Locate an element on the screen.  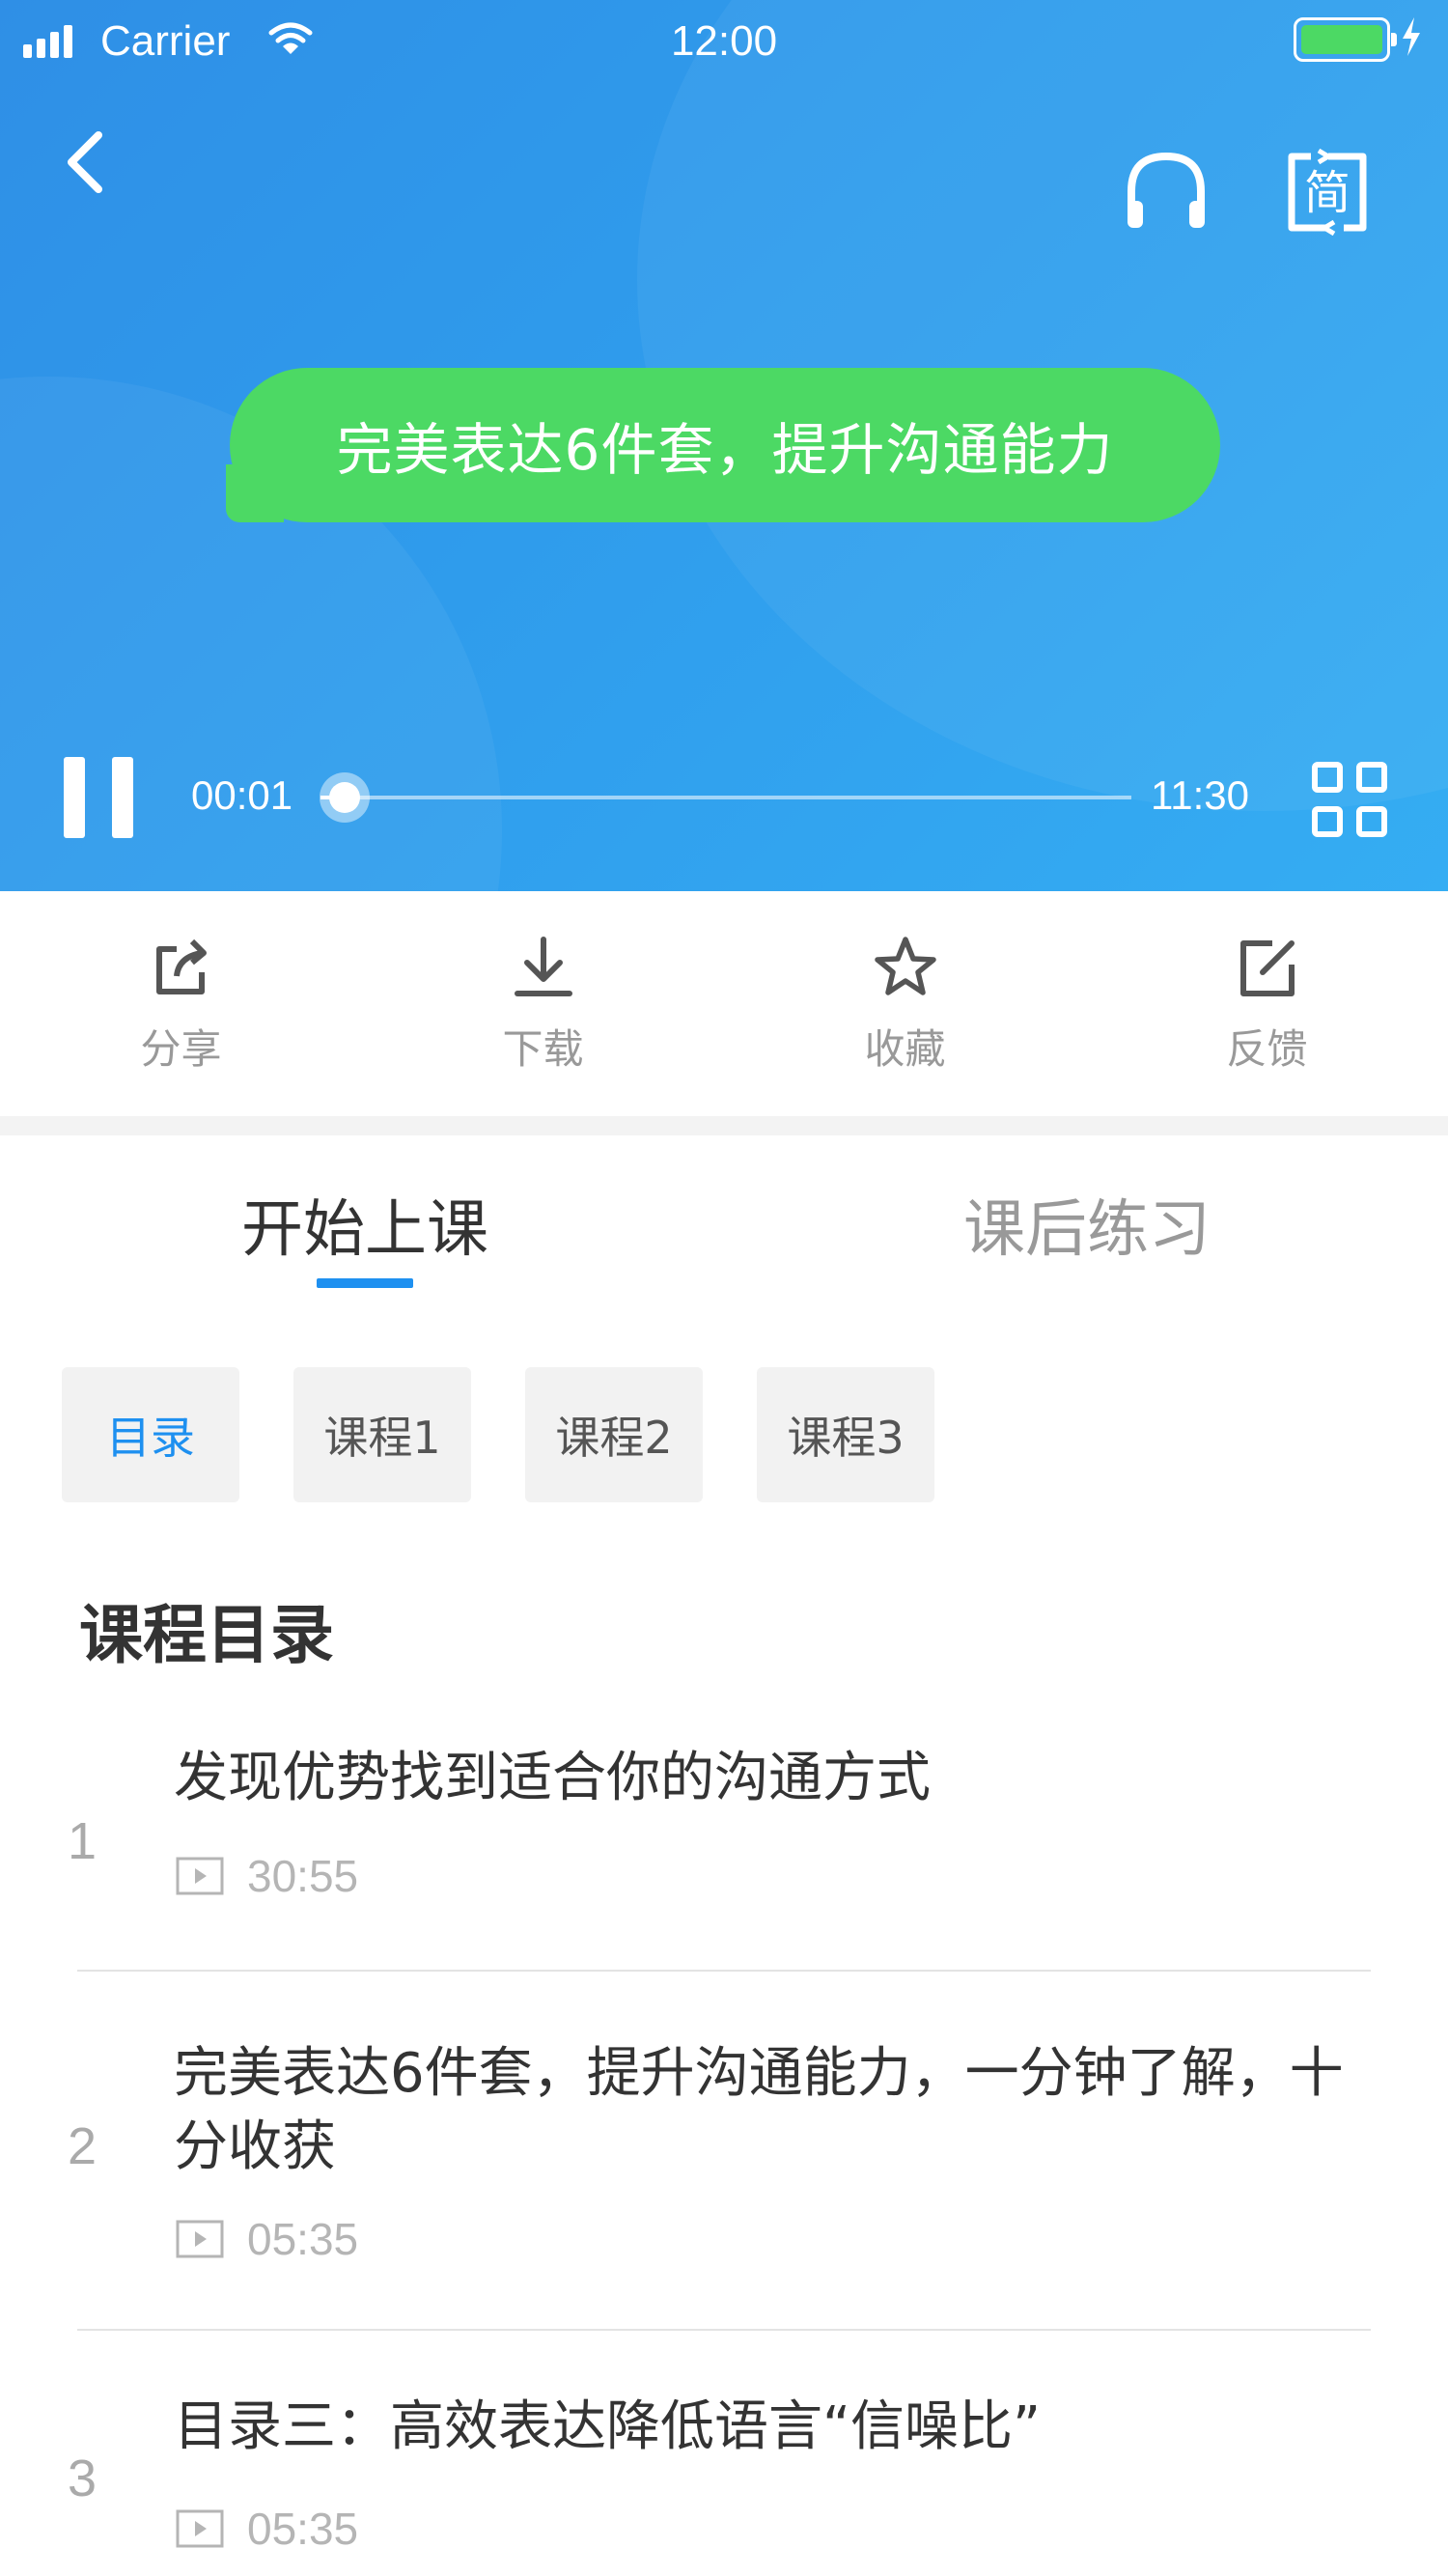
grid-icon is located at coordinates (1350, 800).